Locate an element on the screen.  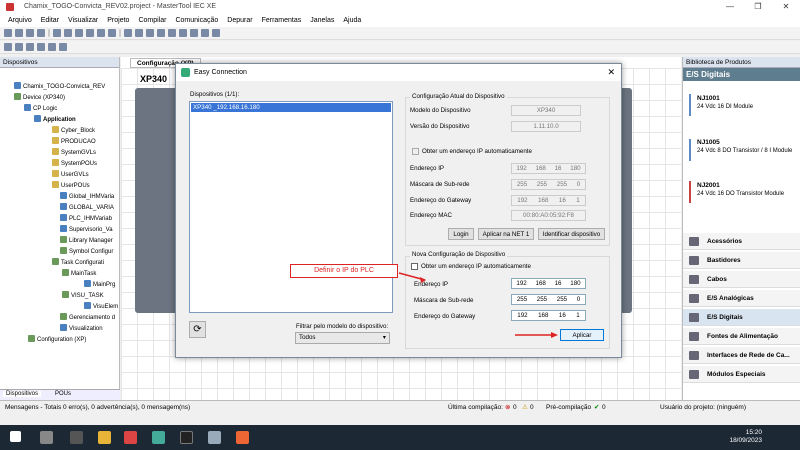
category-cabos: Cabos is located at coordinates (741, 279).